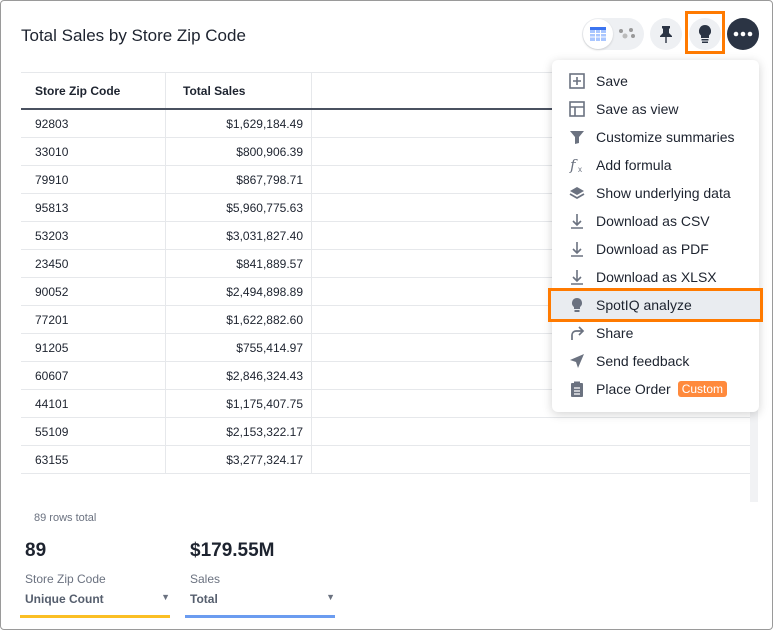 Image resolution: width=773 pixels, height=630 pixels. Describe the element at coordinates (655, 81) in the screenshot. I see `menu-item-save: Save` at that location.